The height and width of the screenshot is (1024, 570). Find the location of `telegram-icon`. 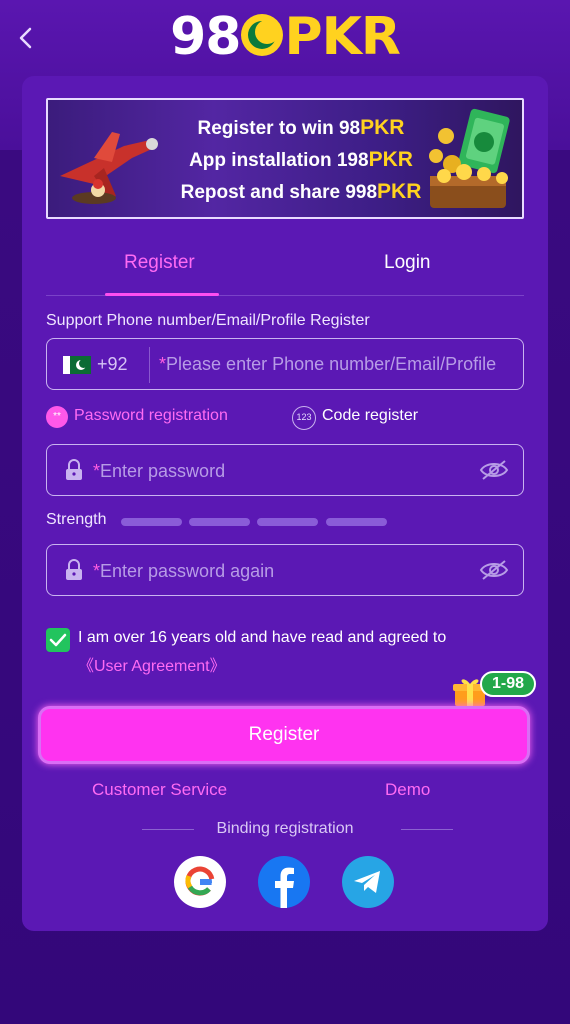

telegram-icon is located at coordinates (367, 882).